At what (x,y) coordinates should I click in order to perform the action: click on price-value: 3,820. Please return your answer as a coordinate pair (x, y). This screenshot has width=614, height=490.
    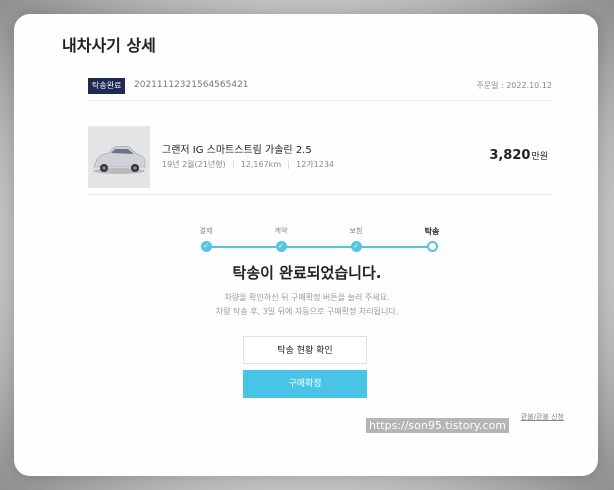
    Looking at the image, I should click on (510, 155).